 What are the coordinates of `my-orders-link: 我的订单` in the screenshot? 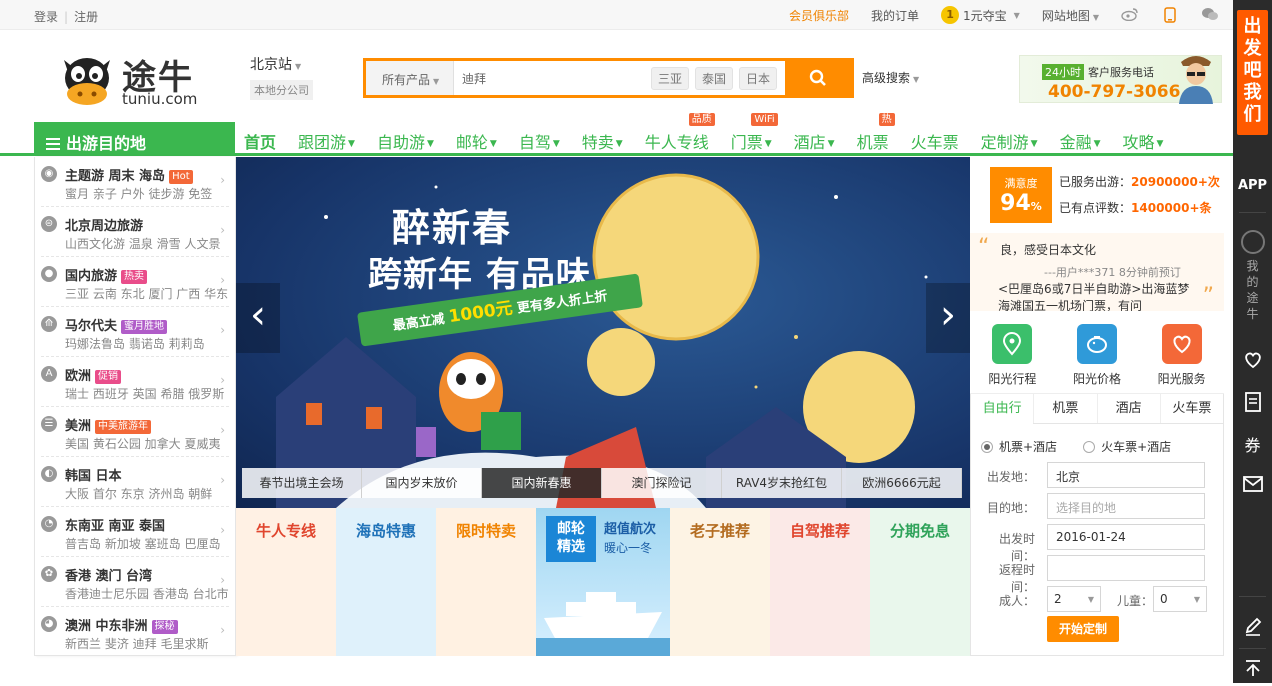 It's located at (895, 15).